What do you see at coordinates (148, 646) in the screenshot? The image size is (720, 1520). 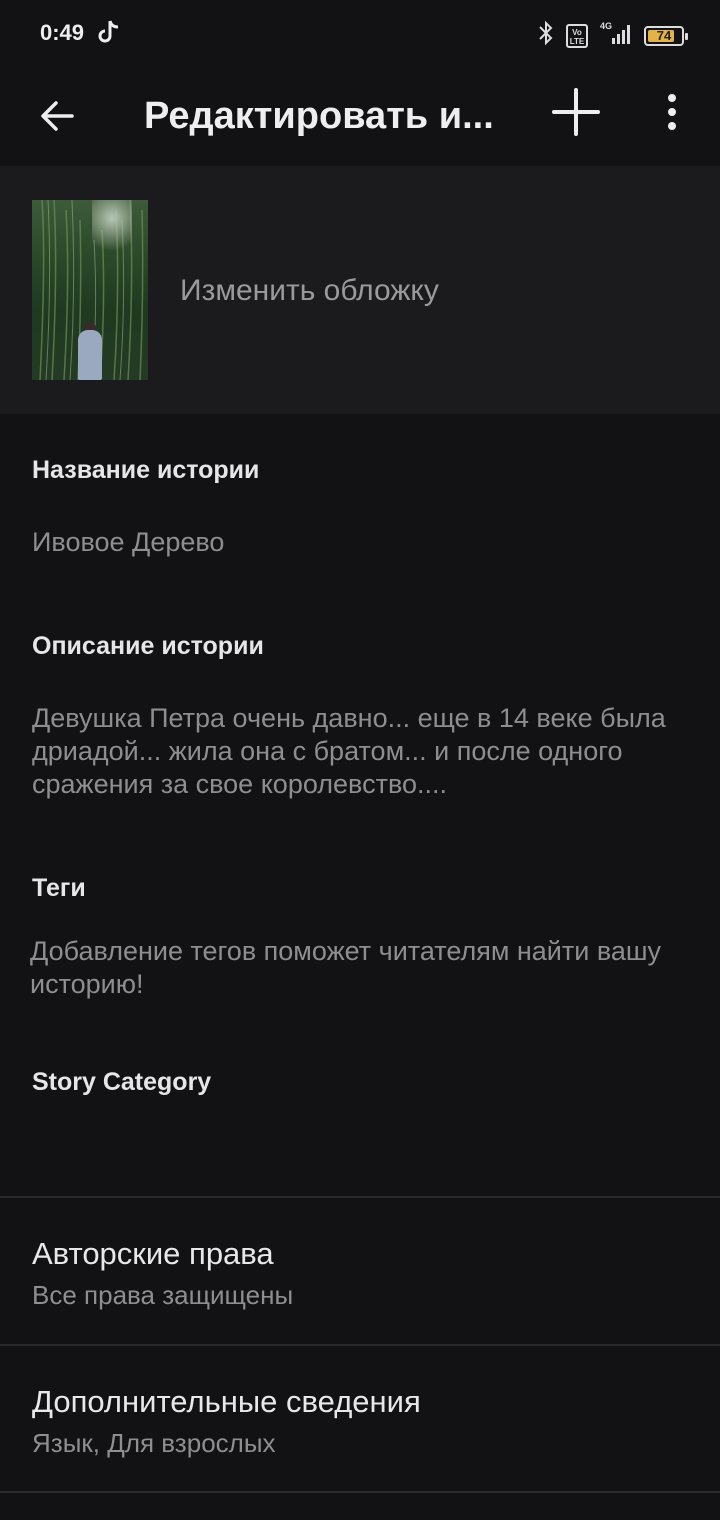 I see `story-description-label: Описание истории` at bounding box center [148, 646].